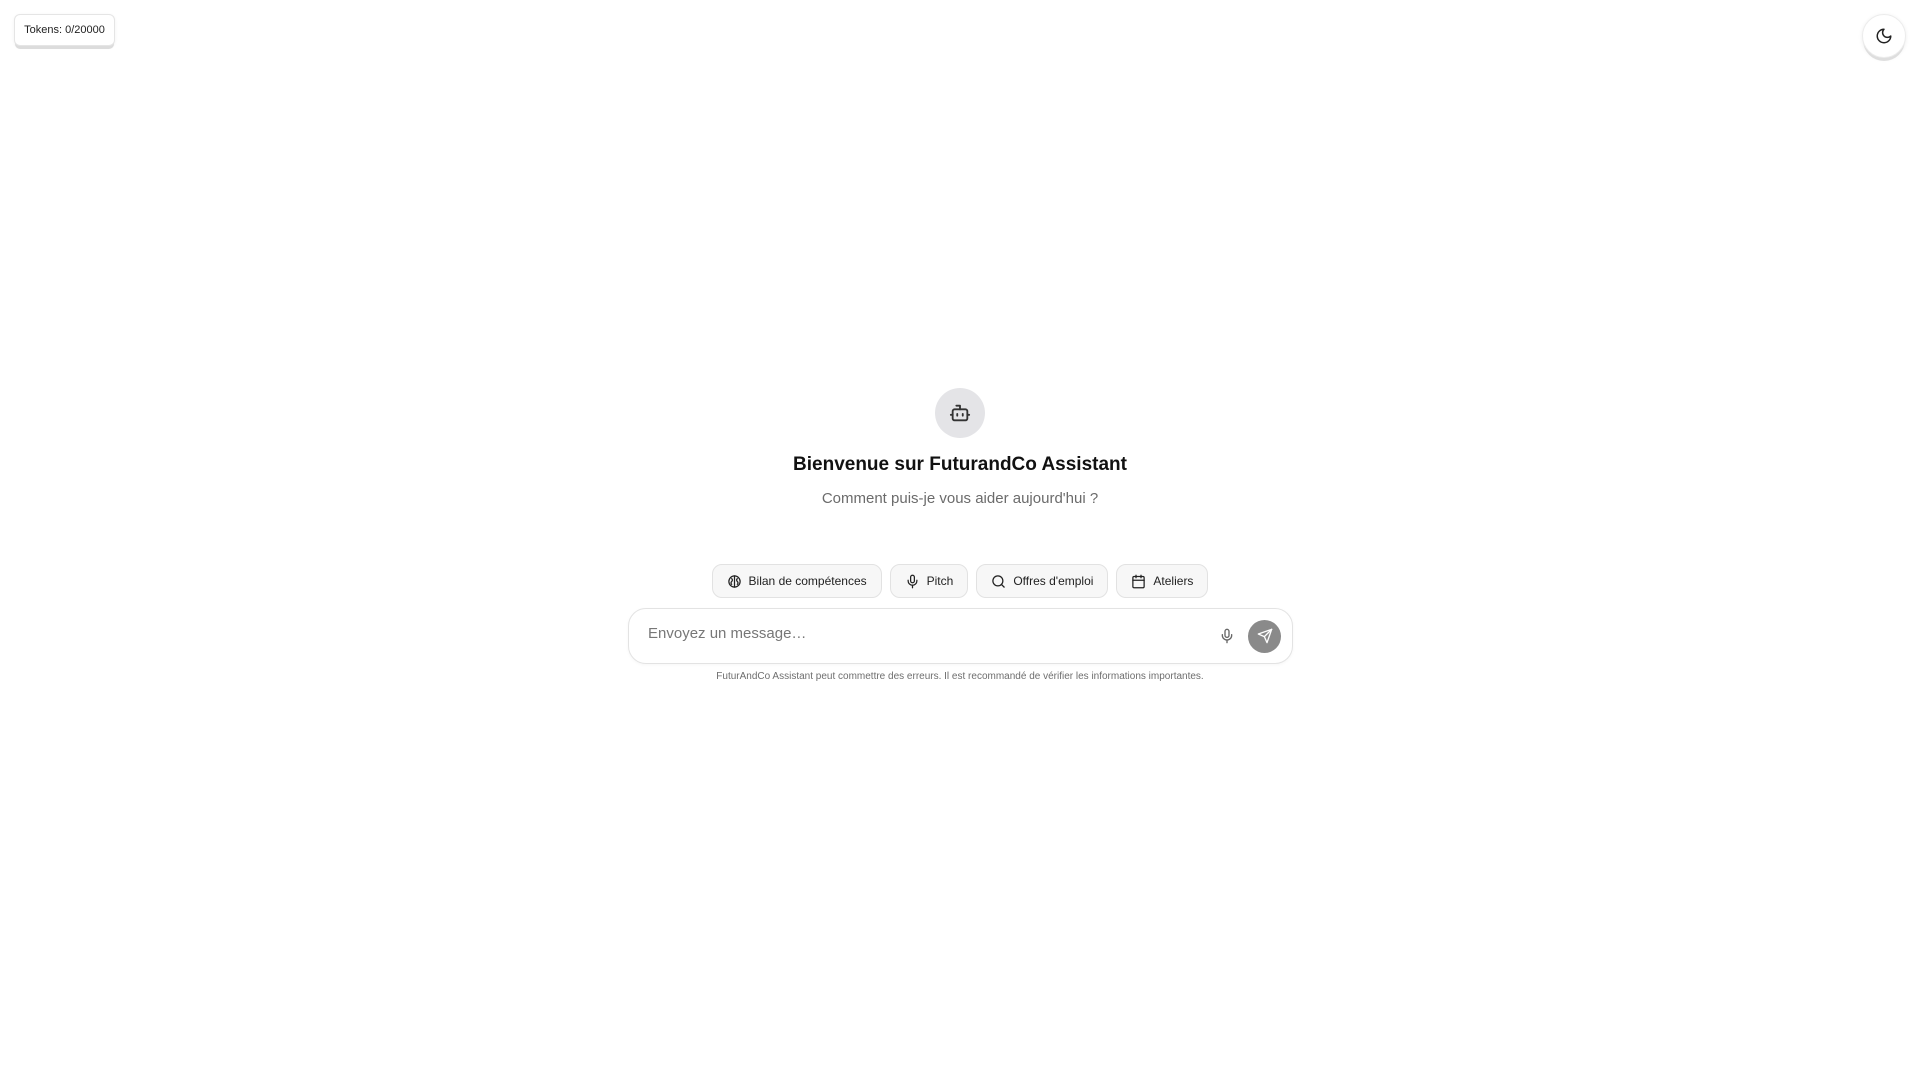  What do you see at coordinates (999, 581) in the screenshot?
I see `search-icon` at bounding box center [999, 581].